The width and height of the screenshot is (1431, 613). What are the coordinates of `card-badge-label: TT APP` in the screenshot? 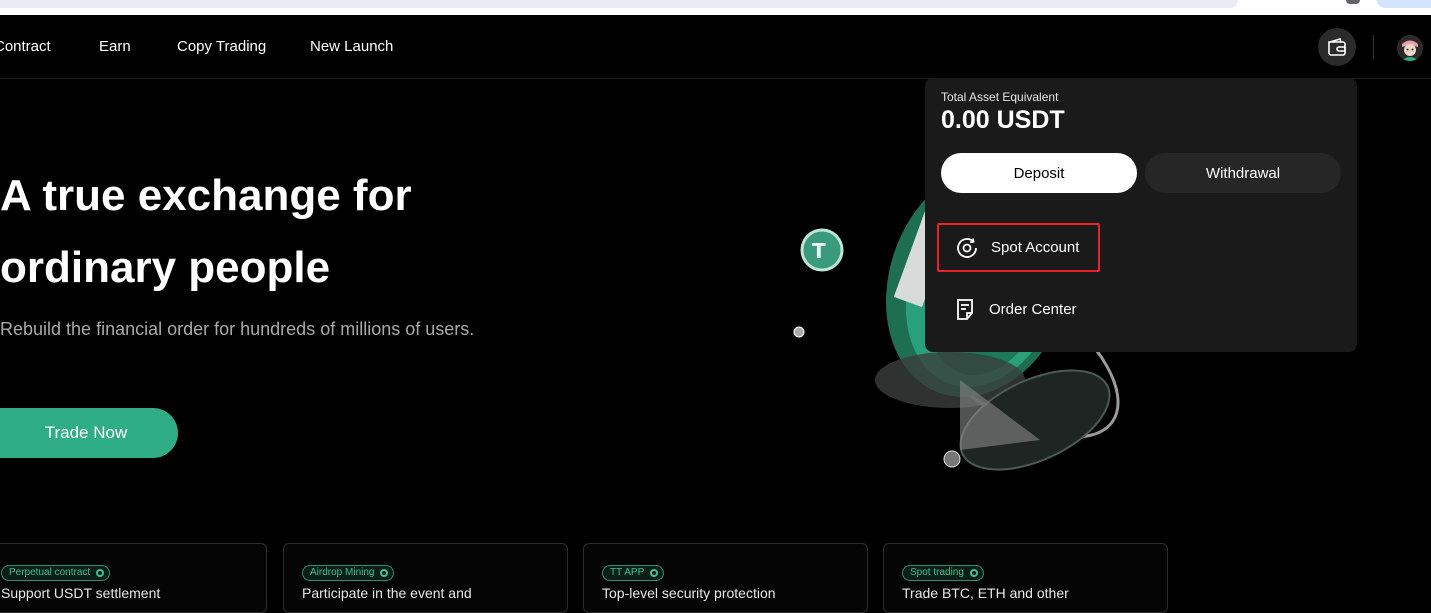 It's located at (627, 572).